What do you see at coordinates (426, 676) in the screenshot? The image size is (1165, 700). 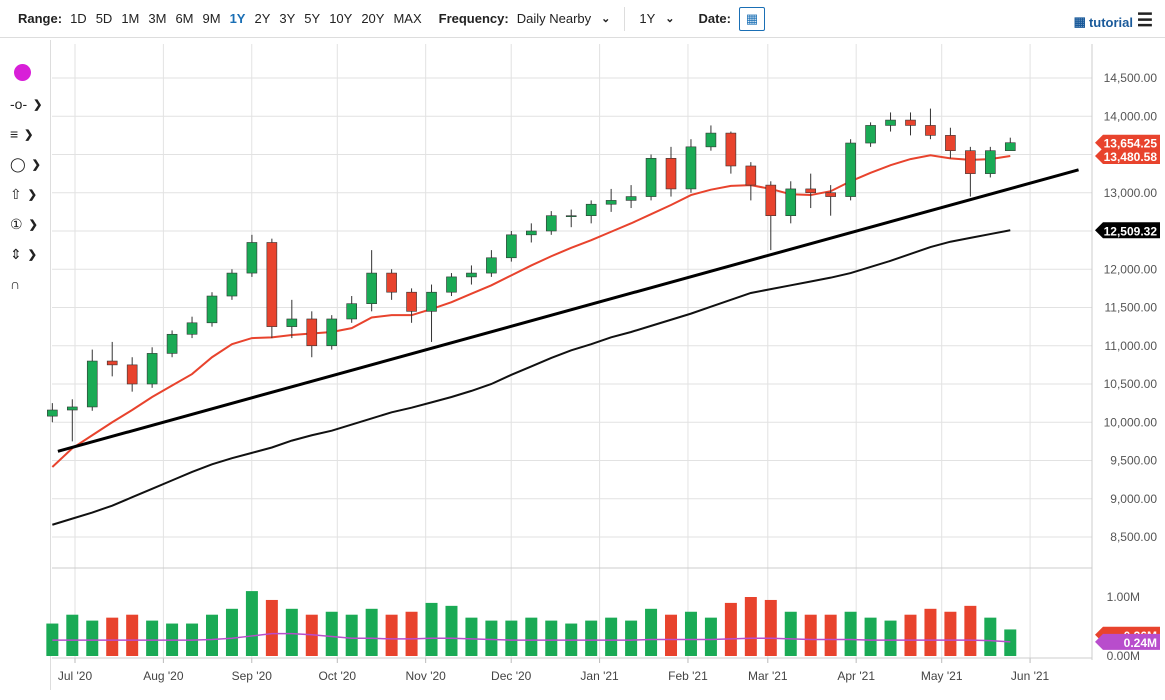 I see `x-tick-label: Nov '20` at bounding box center [426, 676].